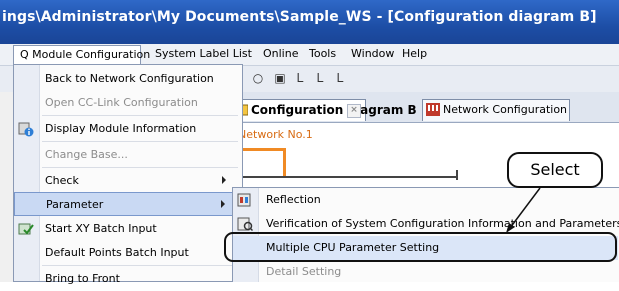 The width and height of the screenshot is (619, 291). What do you see at coordinates (555, 170) in the screenshot?
I see `select-callout: Select` at bounding box center [555, 170].